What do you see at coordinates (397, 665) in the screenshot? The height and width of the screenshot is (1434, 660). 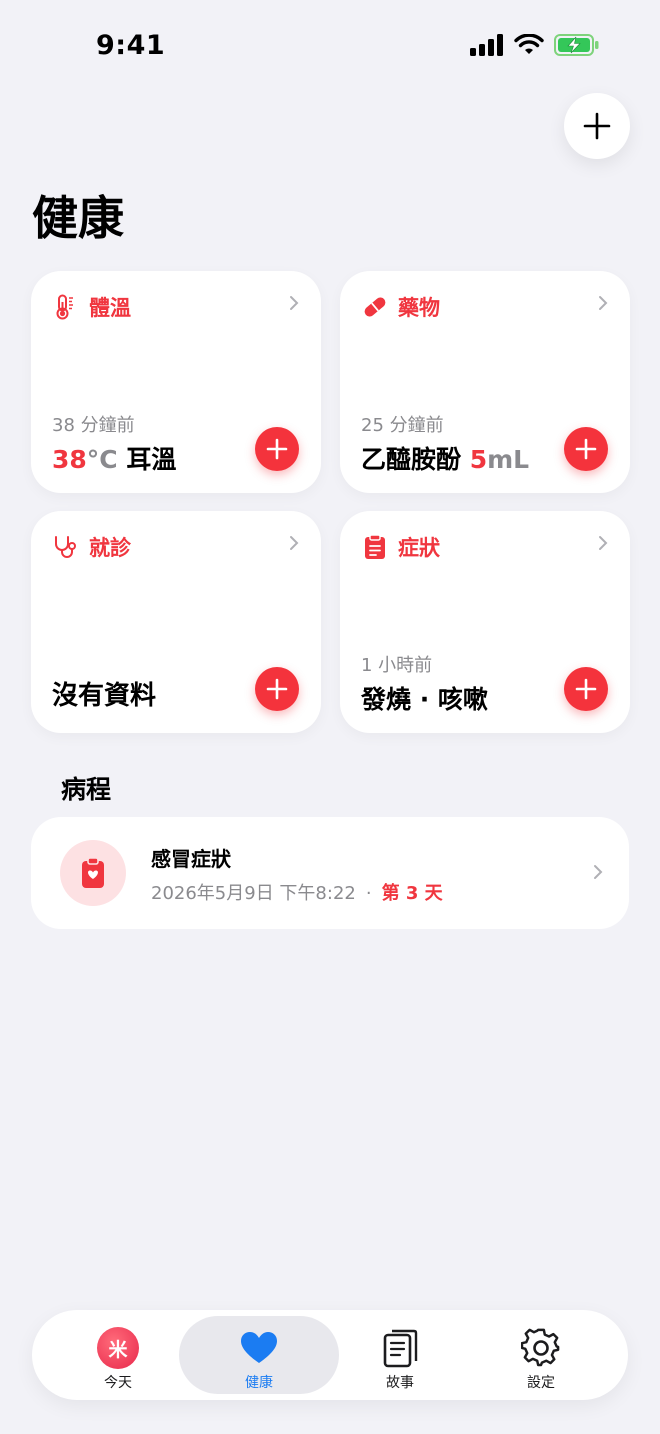 I see `card-timestamp: 1 小時前` at bounding box center [397, 665].